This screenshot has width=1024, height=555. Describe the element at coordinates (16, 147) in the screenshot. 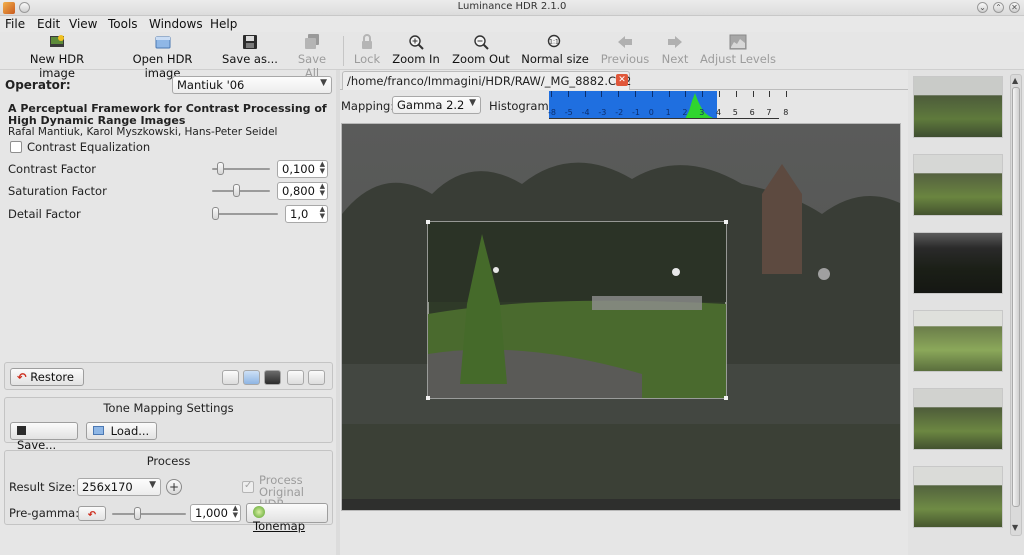

I see `contrast-equalization-checkbox` at that location.